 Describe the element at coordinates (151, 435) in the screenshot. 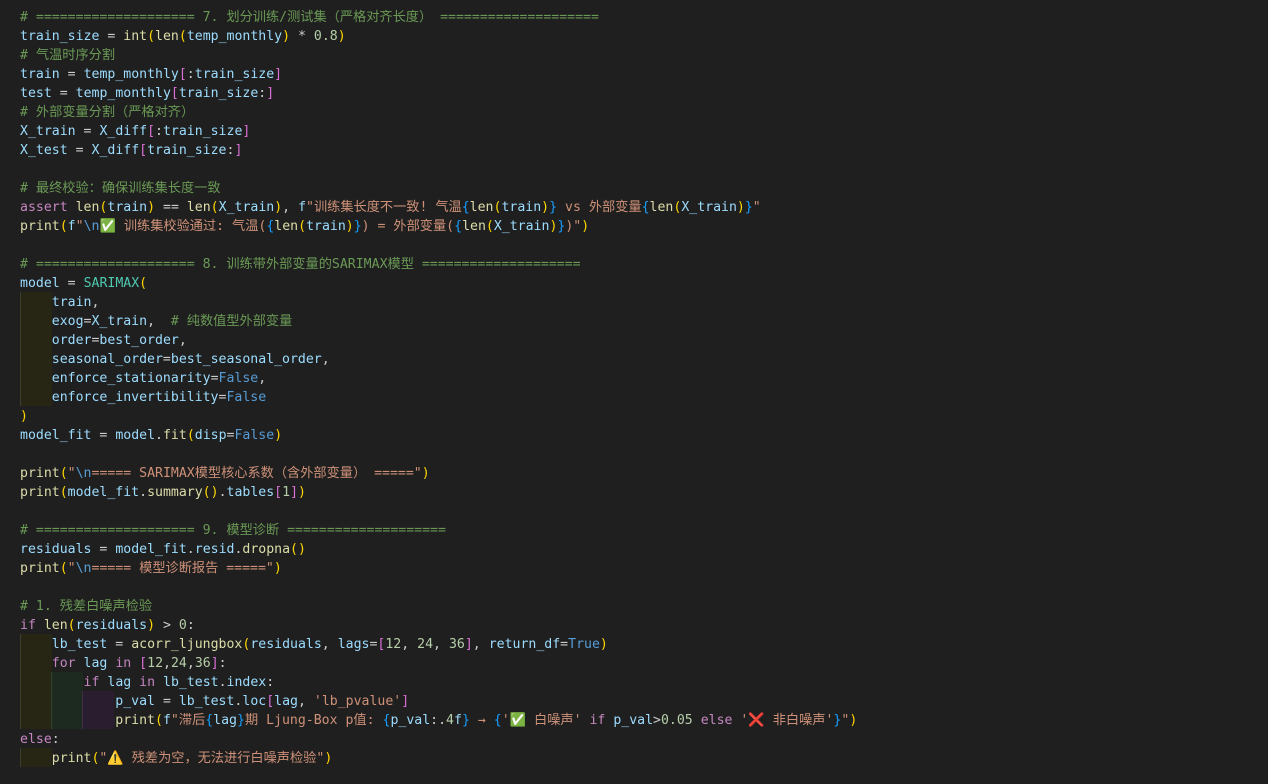

I see `code-line: model_fit = model.fit(disp=False)` at that location.